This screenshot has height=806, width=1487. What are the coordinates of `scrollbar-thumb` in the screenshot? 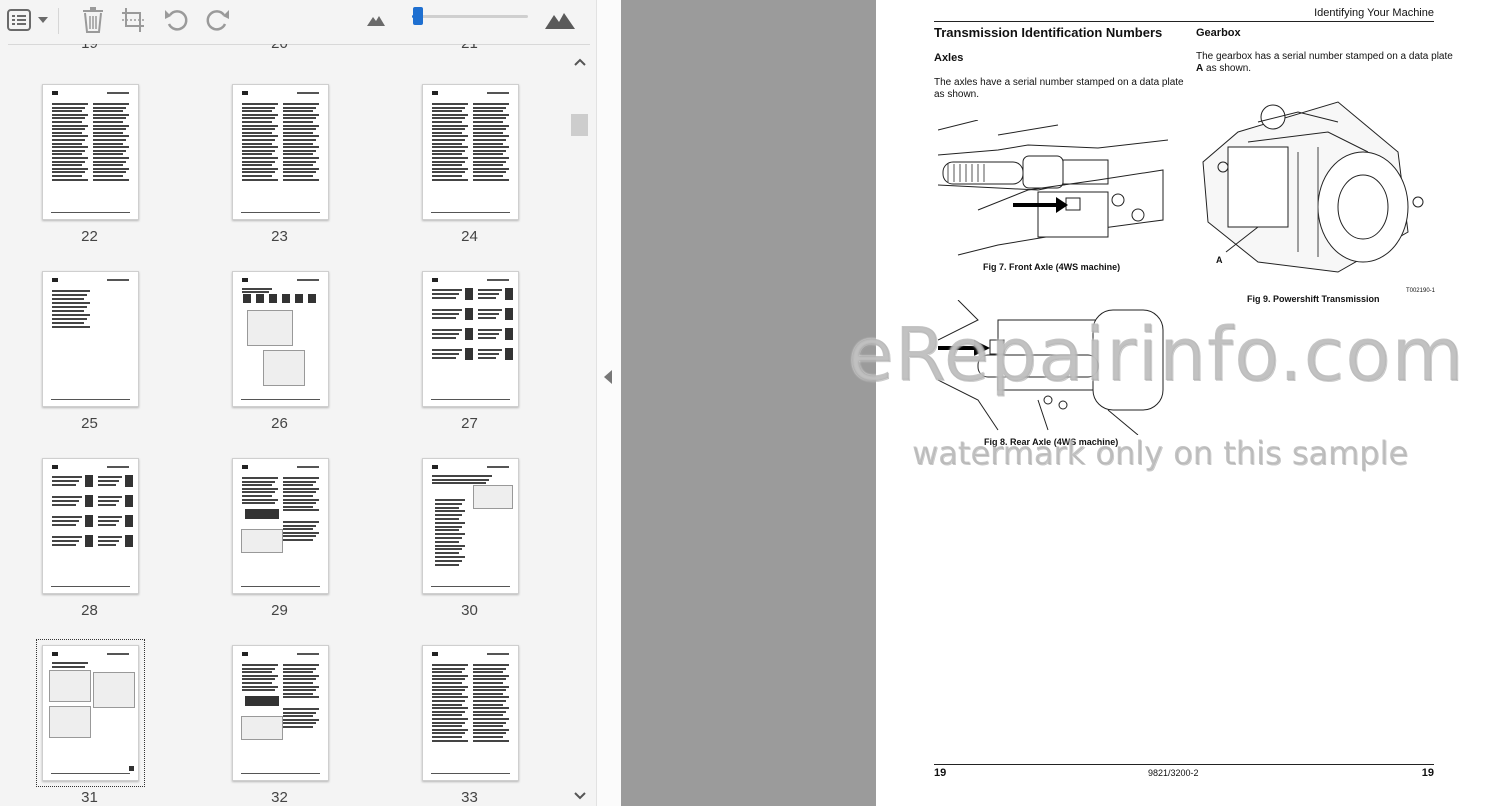 It's located at (579, 125).